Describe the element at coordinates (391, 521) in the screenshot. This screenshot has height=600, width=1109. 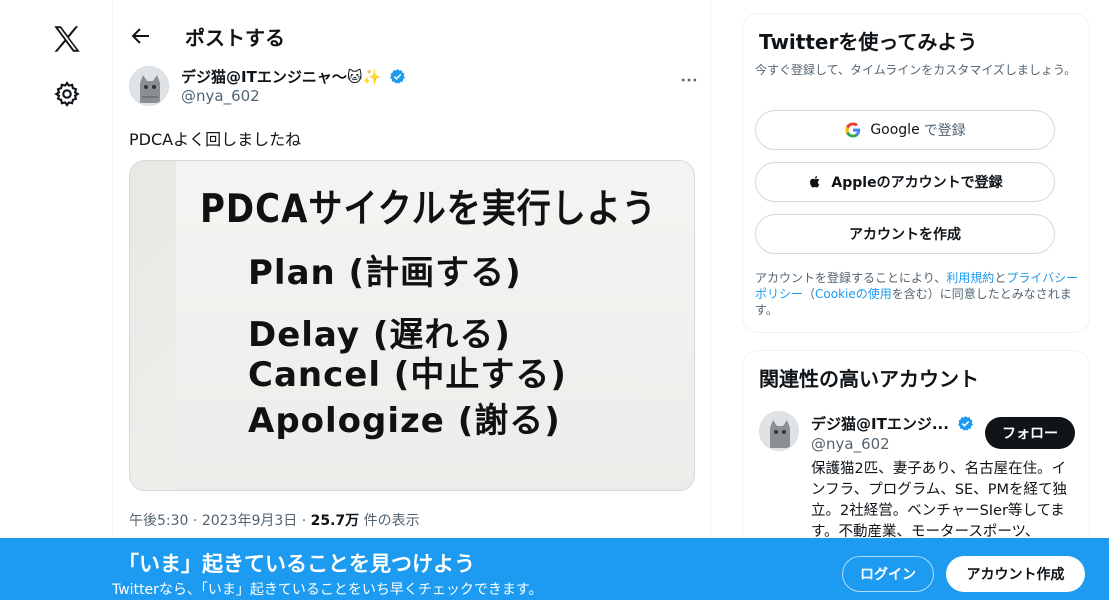
I see `views-label: 件の表示` at that location.